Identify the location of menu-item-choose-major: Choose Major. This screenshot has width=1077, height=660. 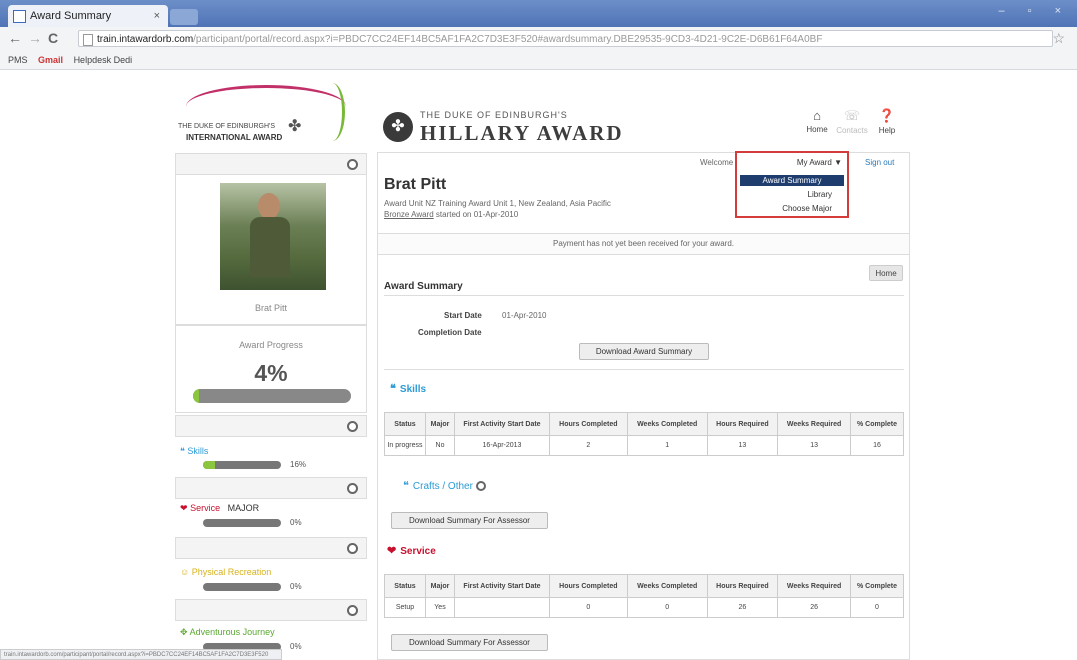
(792, 208).